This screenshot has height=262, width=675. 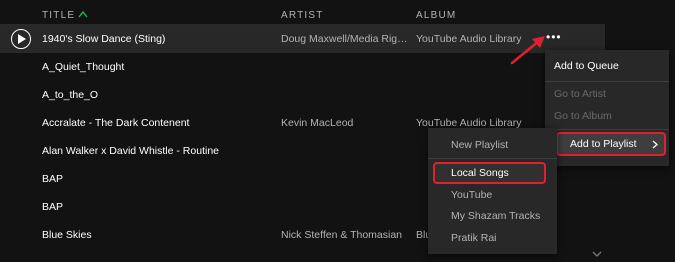 What do you see at coordinates (492, 145) in the screenshot?
I see `submenu-item-new-playlist: New Playlist` at bounding box center [492, 145].